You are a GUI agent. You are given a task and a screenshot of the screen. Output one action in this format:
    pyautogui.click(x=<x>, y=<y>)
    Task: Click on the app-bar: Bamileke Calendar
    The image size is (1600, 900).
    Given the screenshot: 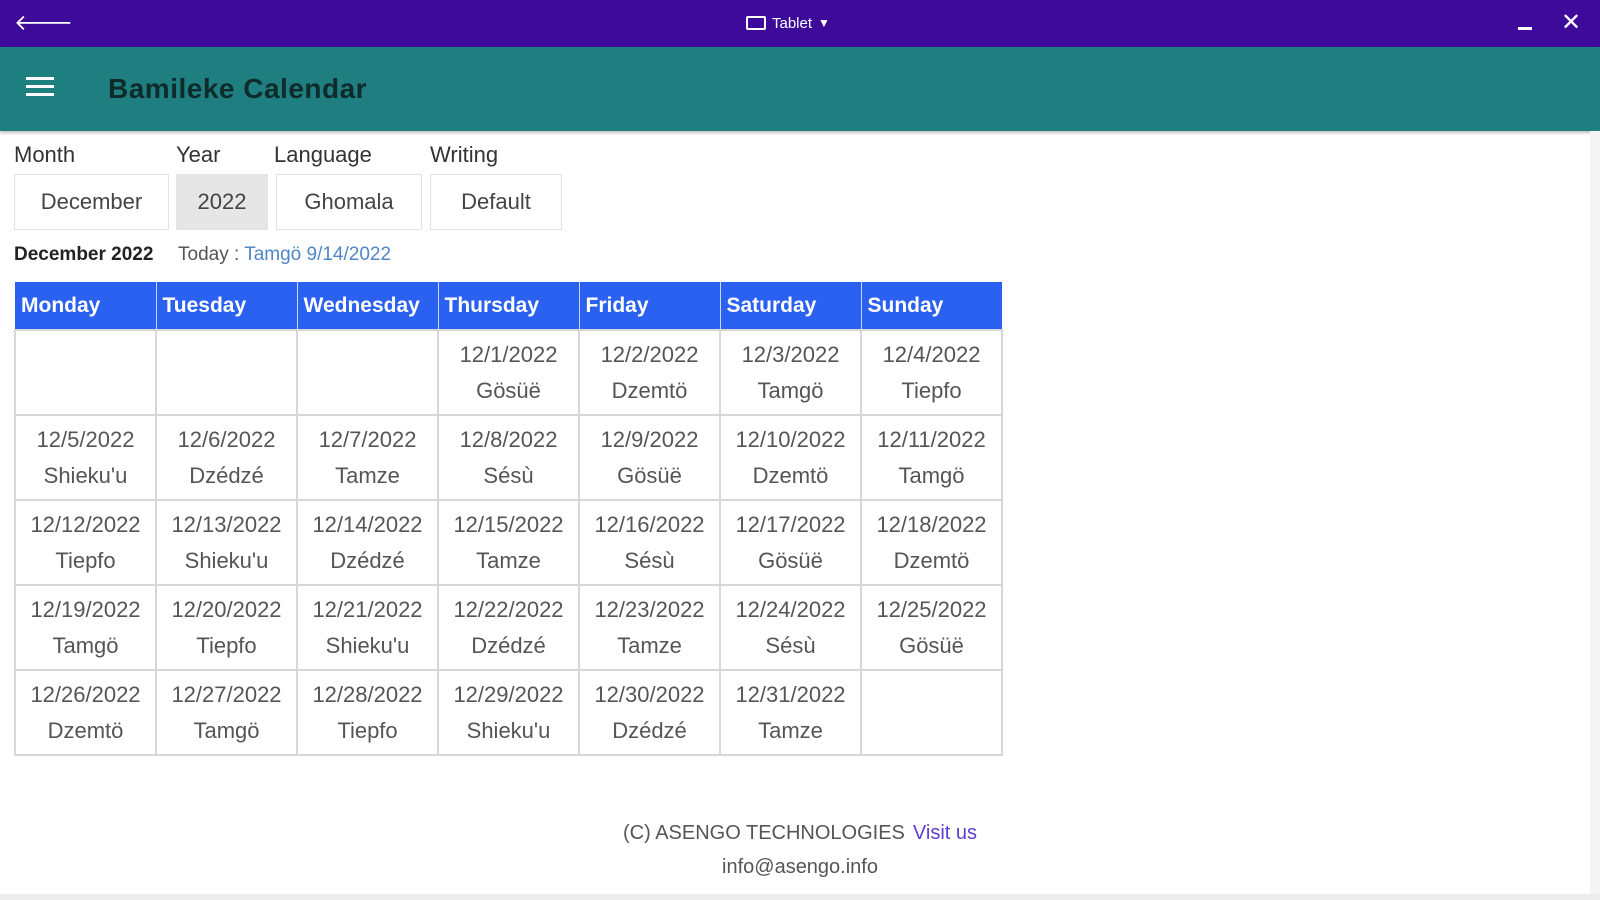 What is the action you would take?
    pyautogui.click(x=800, y=89)
    